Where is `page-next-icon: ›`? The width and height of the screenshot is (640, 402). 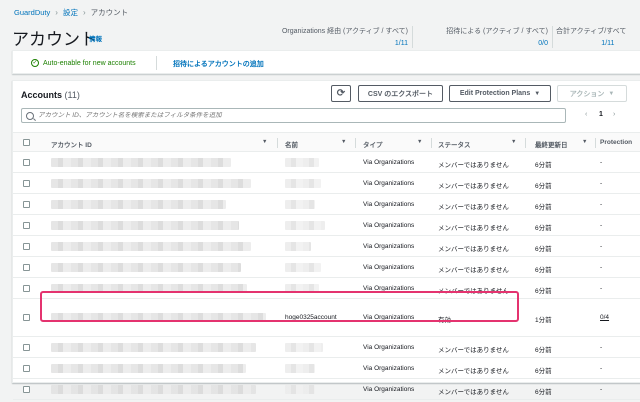 page-next-icon: › is located at coordinates (614, 114).